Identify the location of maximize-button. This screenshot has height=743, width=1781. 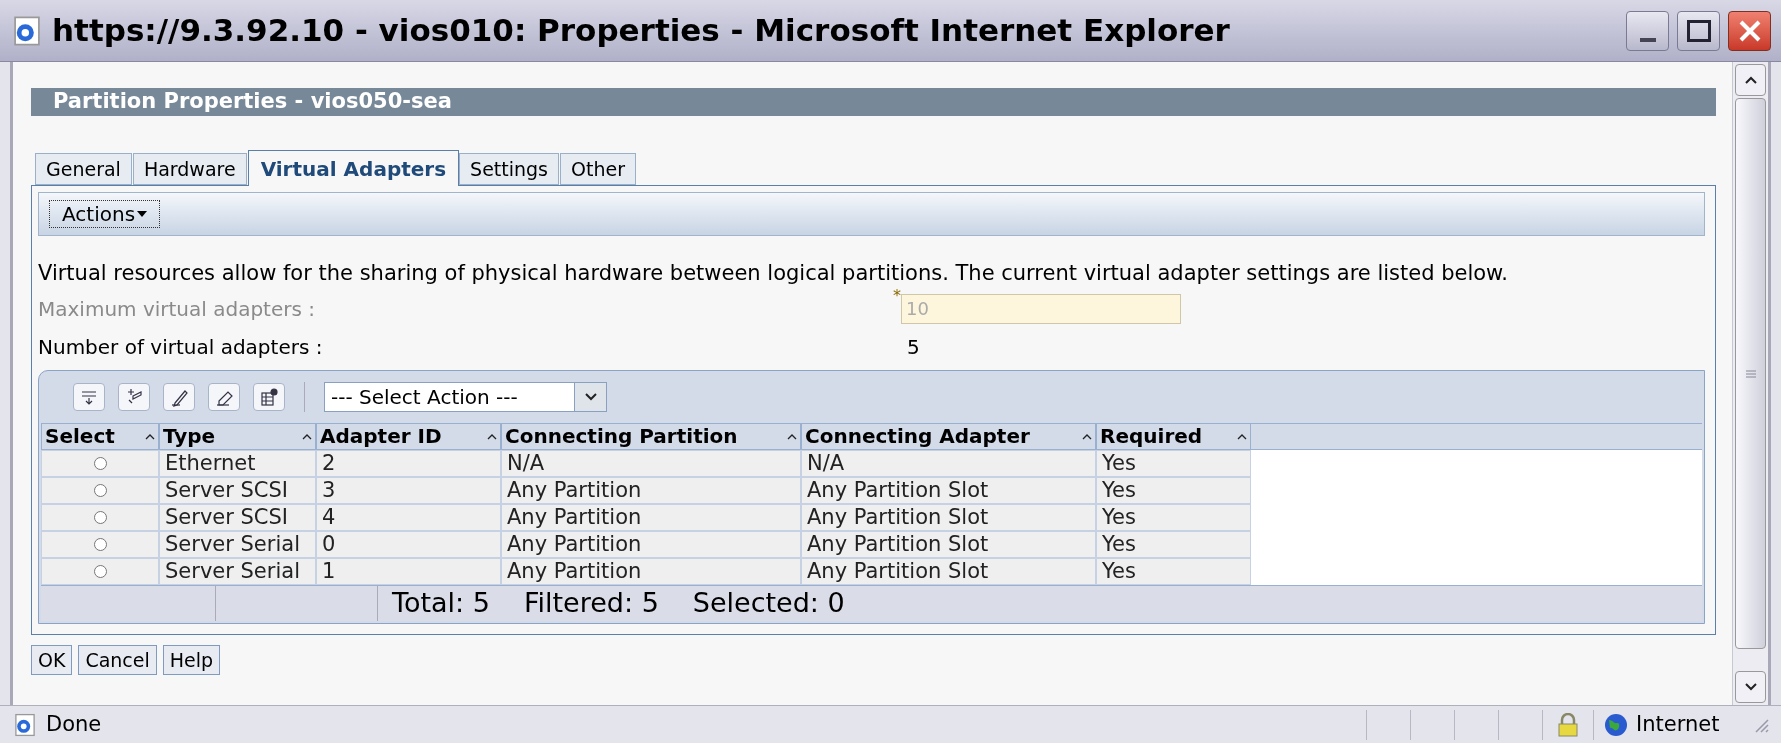
(1698, 30).